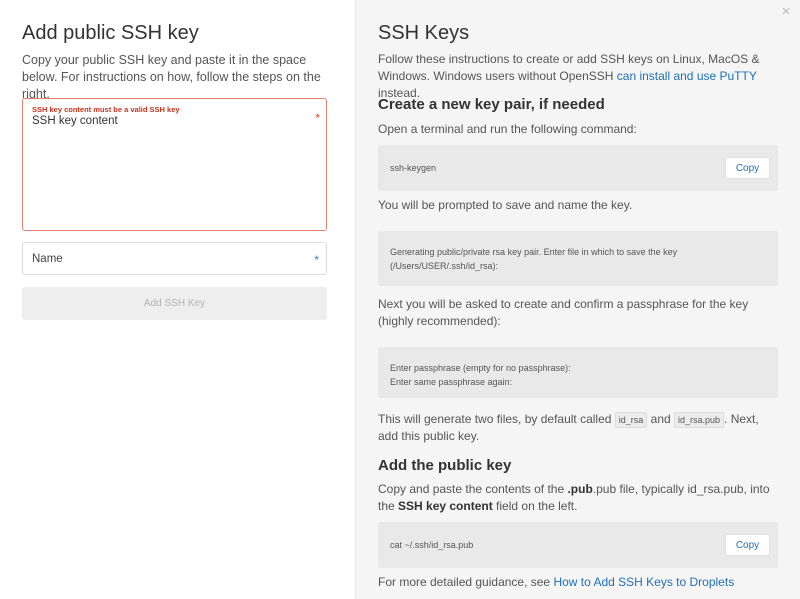  Describe the element at coordinates (167, 165) in the screenshot. I see `ssh-key-content-input` at that location.